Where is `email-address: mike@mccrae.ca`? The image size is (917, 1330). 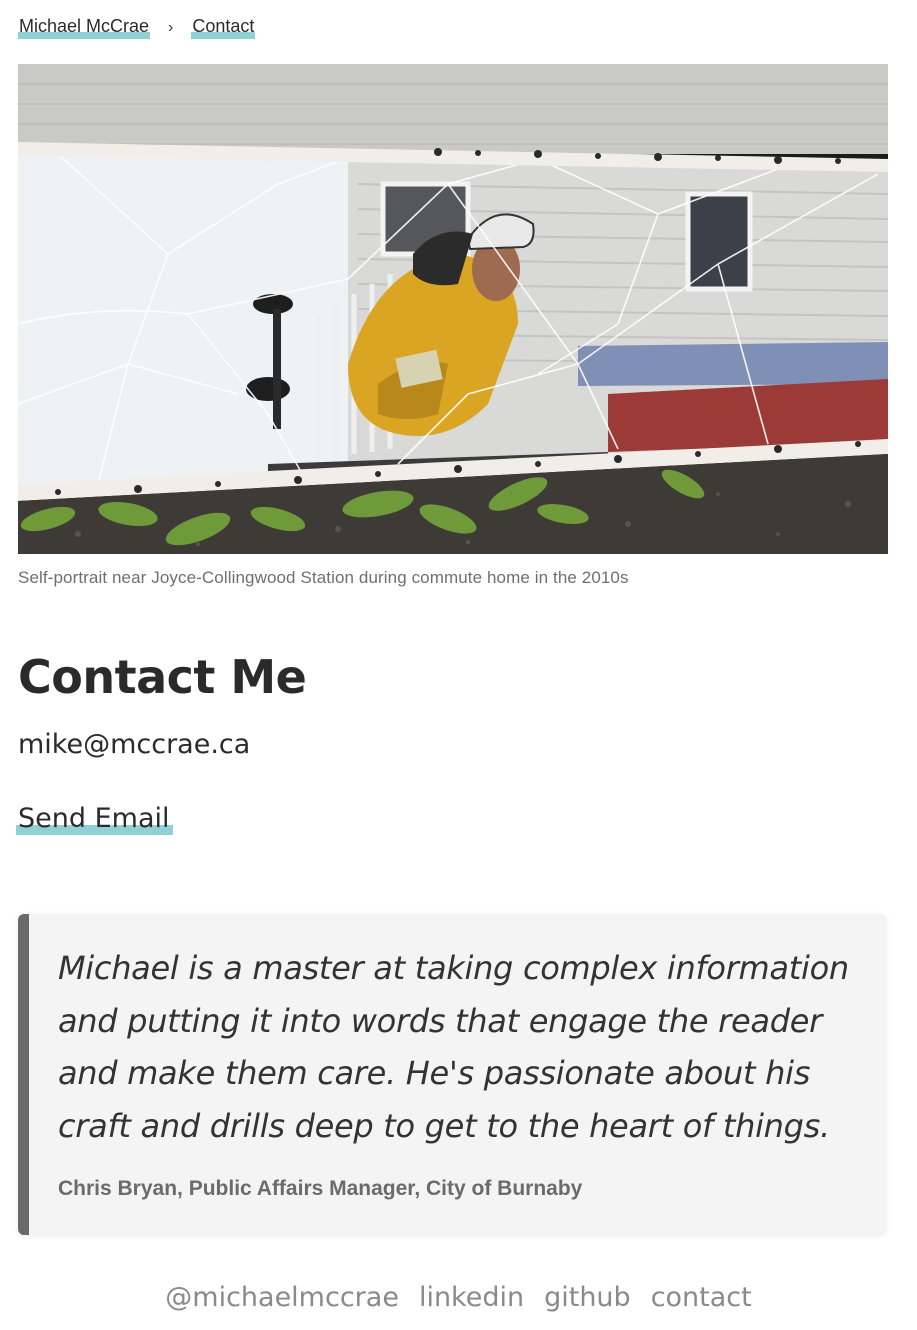 email-address: mike@mccrae.ca is located at coordinates (134, 744).